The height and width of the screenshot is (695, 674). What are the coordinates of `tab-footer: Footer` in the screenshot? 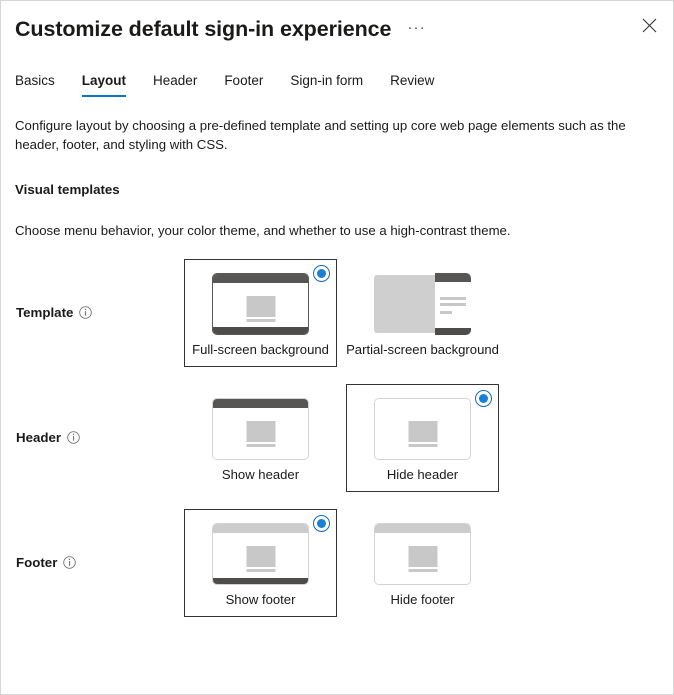 It's located at (243, 85).